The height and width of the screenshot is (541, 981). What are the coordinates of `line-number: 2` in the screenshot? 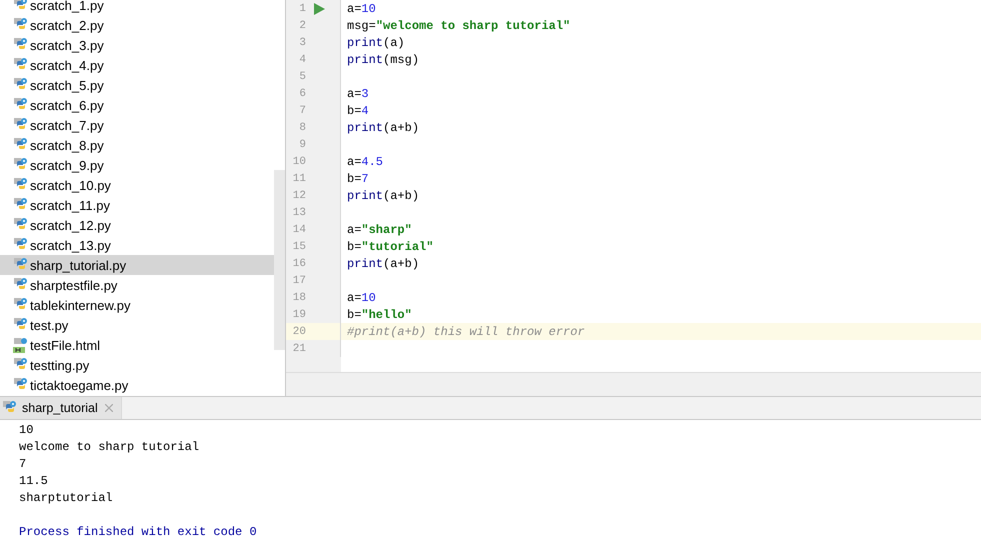 It's located at (302, 26).